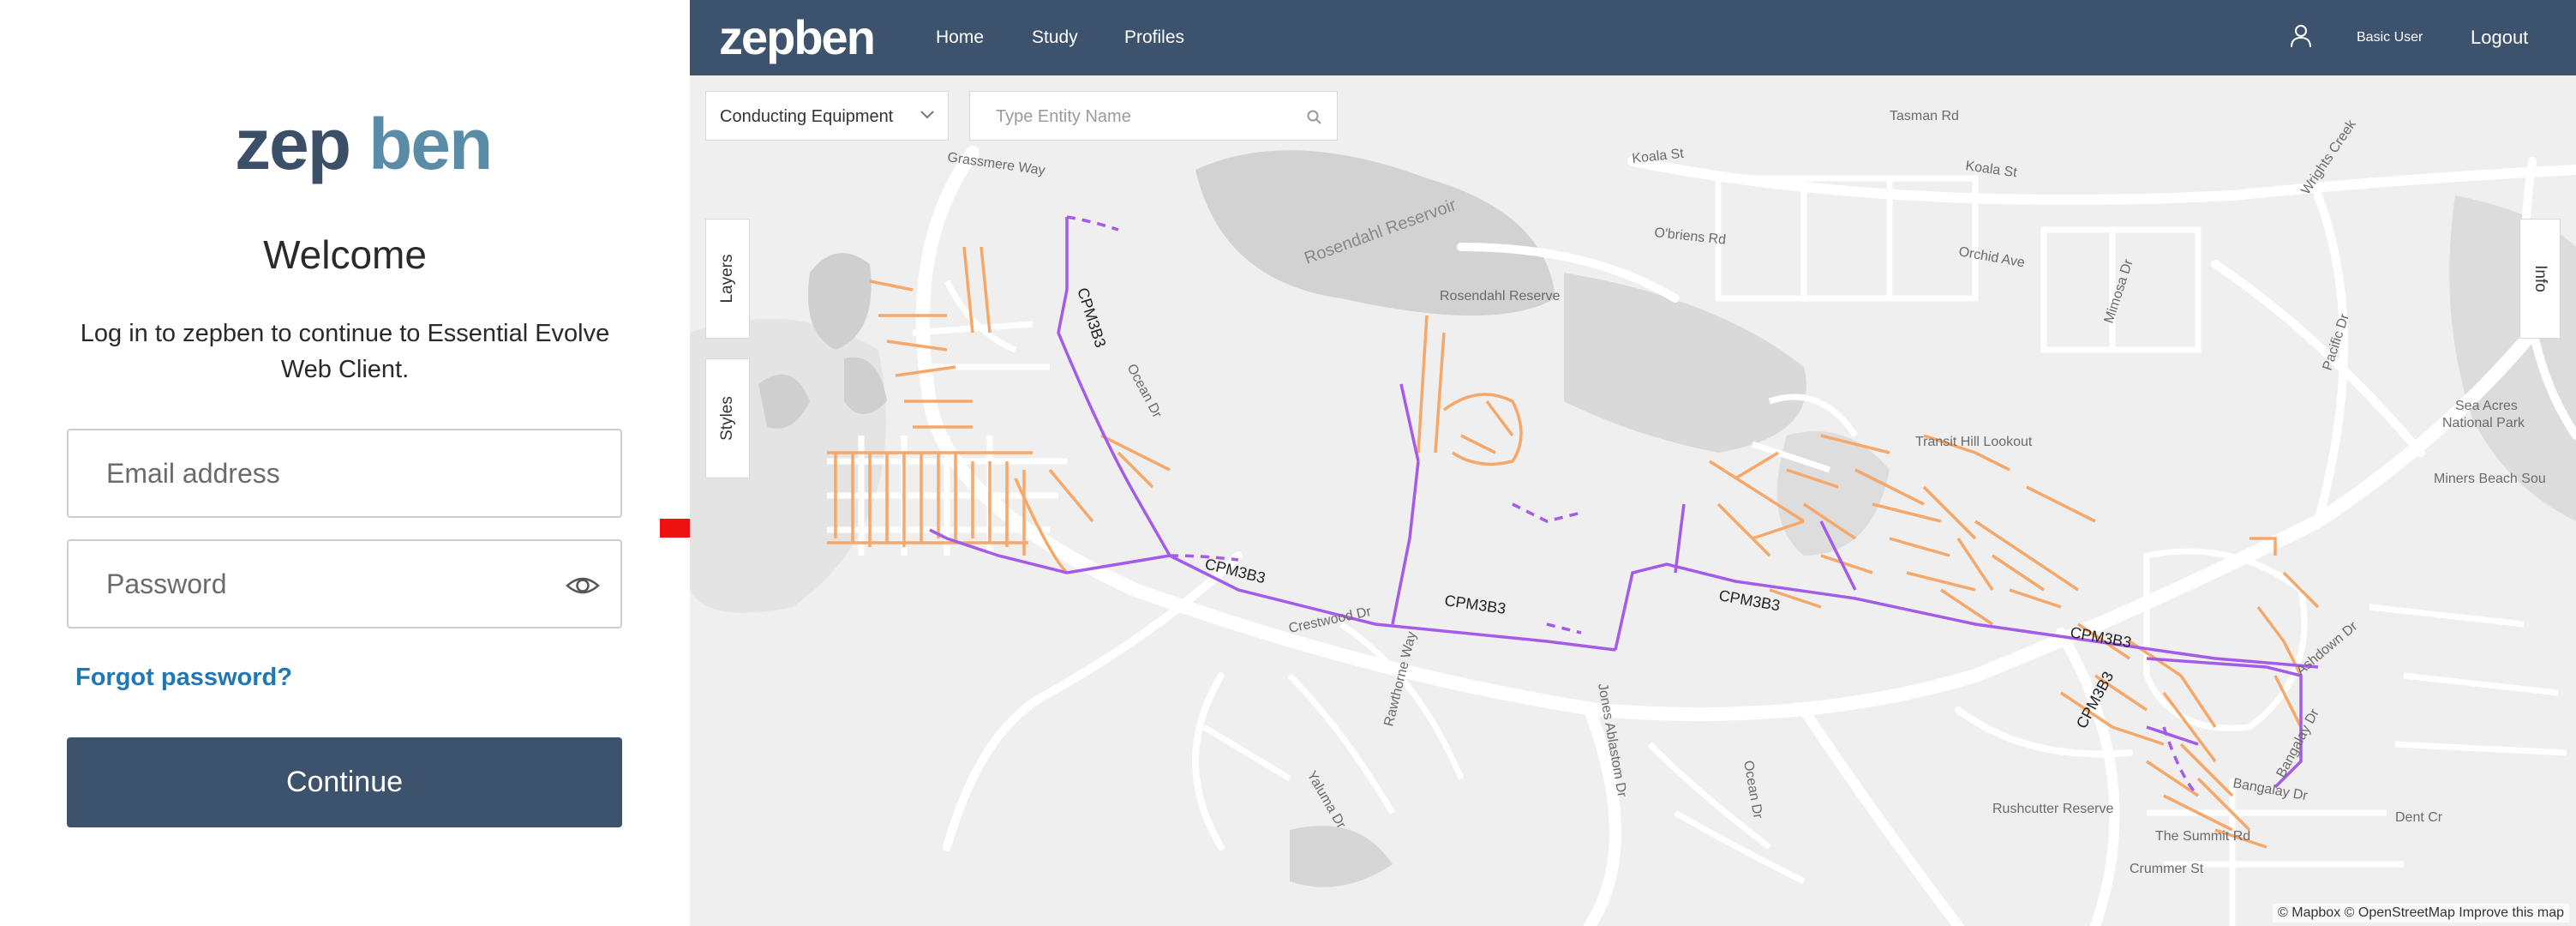 This screenshot has width=2576, height=926. Describe the element at coordinates (183, 678) in the screenshot. I see `forgot-password-link: Forgot password?` at that location.